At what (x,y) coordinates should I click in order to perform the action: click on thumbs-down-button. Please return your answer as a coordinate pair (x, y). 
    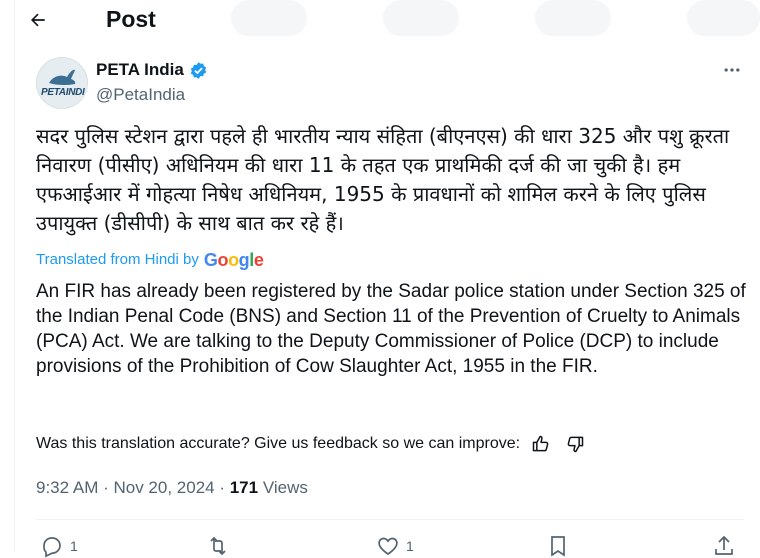
    Looking at the image, I should click on (575, 444).